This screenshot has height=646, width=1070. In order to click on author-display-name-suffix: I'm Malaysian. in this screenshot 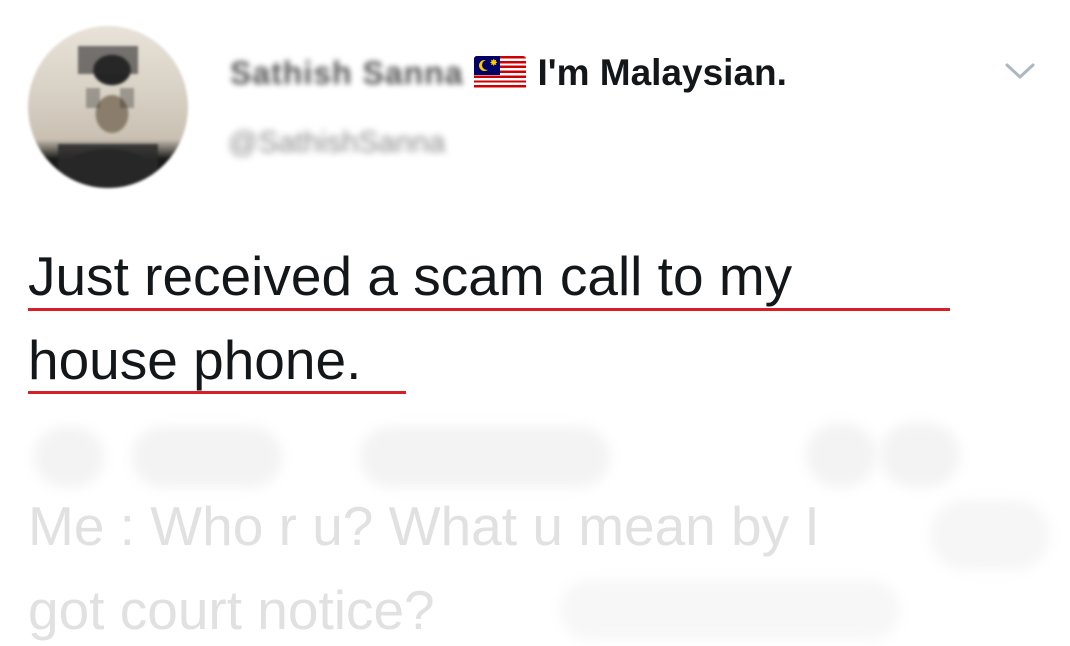, I will do `click(662, 73)`.